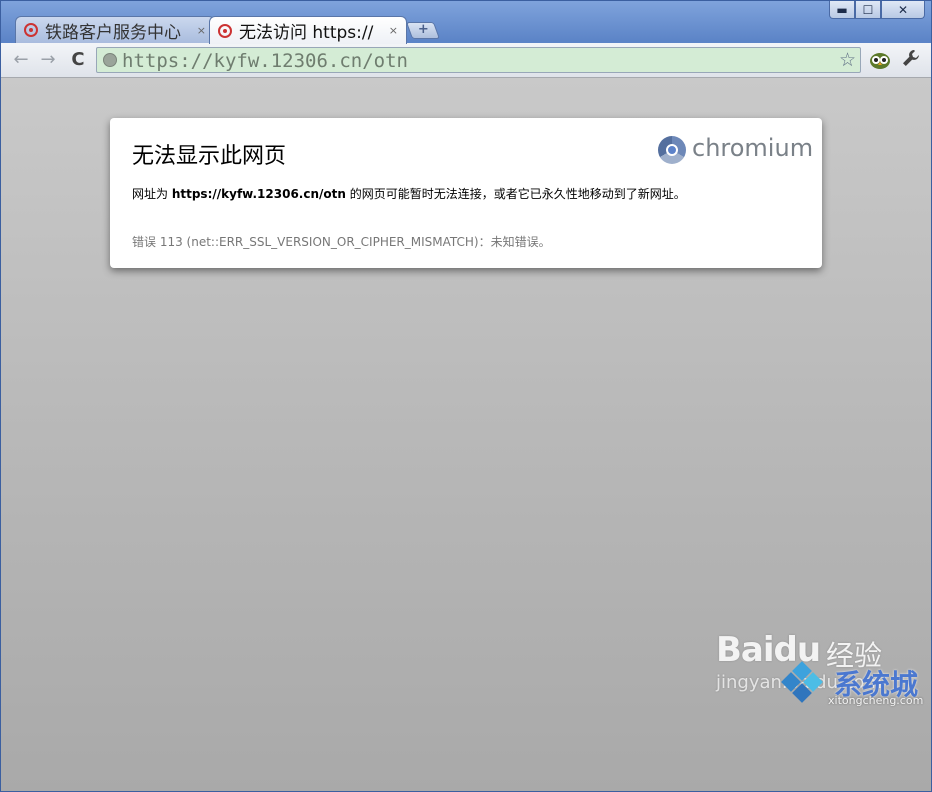 This screenshot has width=932, height=792. I want to click on chromium-logo: chromium, so click(735, 151).